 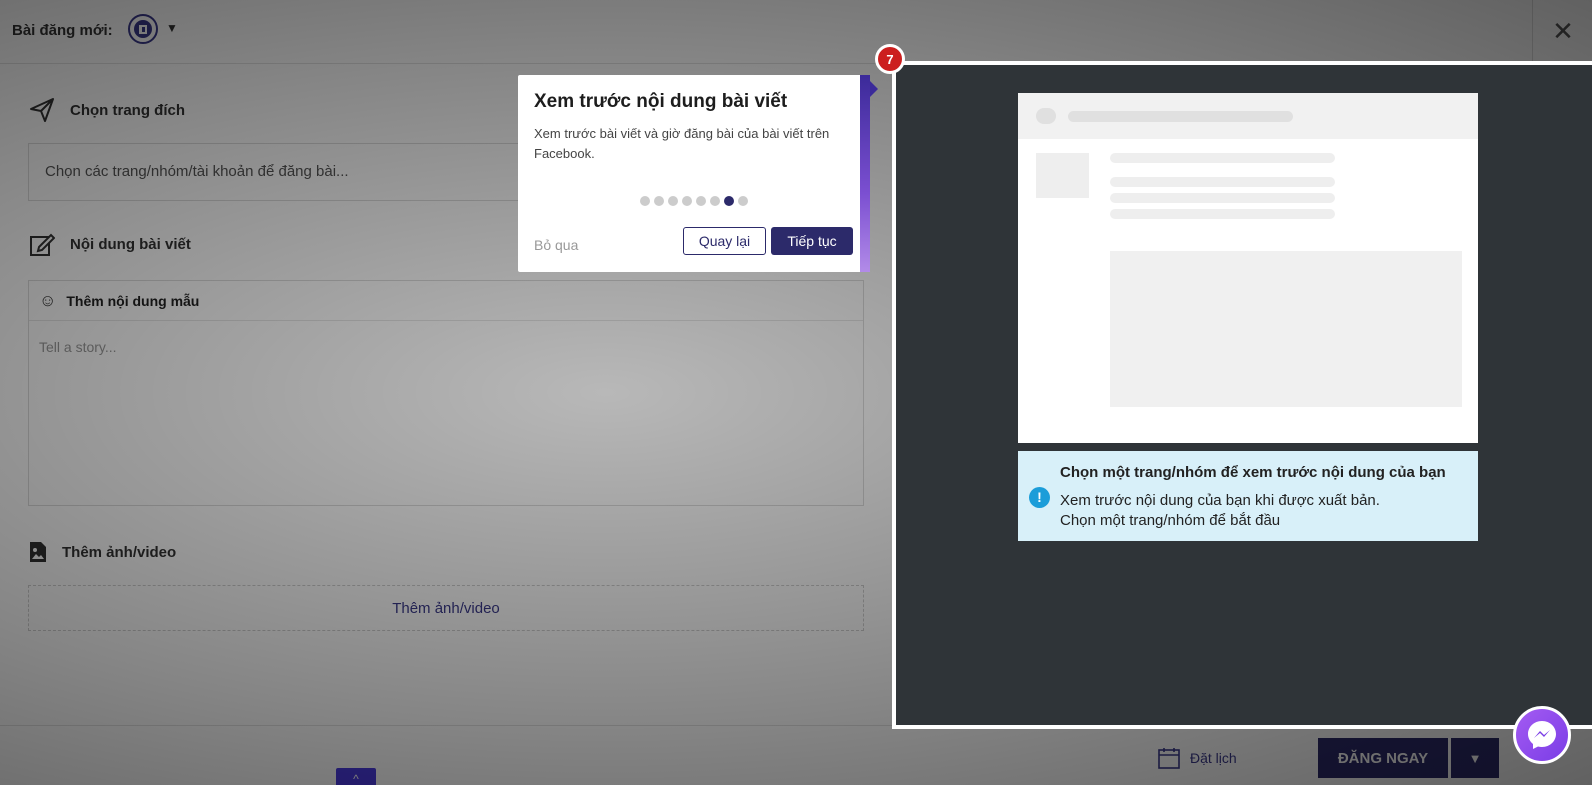 I want to click on content-section-heading: Nội dung bài viết, so click(x=109, y=244).